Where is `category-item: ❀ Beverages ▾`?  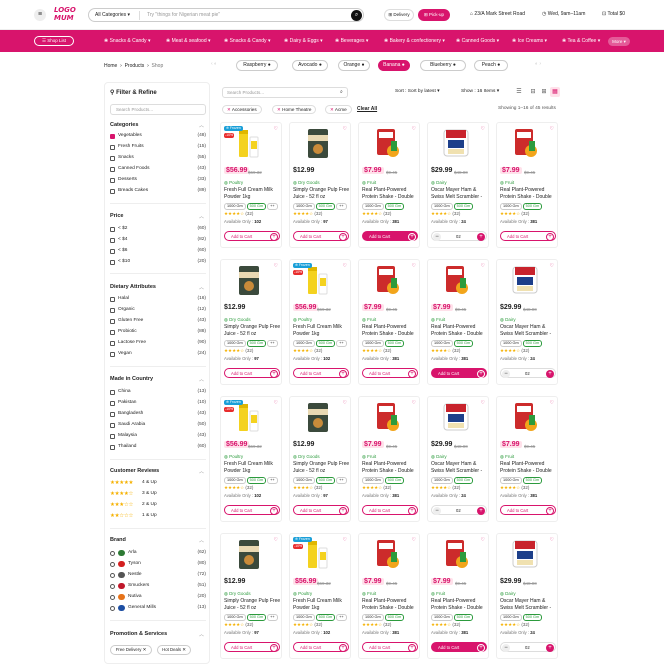 category-item: ❀ Beverages ▾ is located at coordinates (351, 41).